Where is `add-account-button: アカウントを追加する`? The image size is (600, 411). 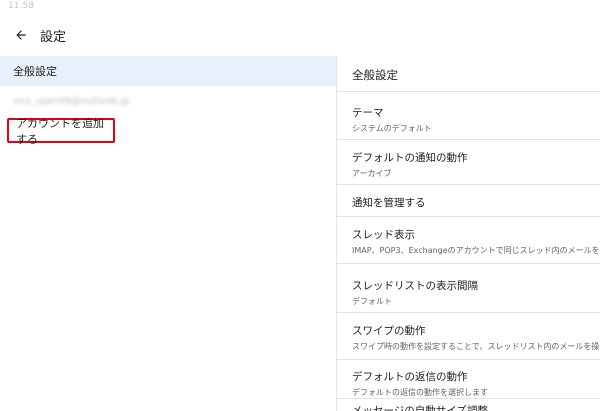
add-account-button: アカウントを追加する is located at coordinates (61, 131).